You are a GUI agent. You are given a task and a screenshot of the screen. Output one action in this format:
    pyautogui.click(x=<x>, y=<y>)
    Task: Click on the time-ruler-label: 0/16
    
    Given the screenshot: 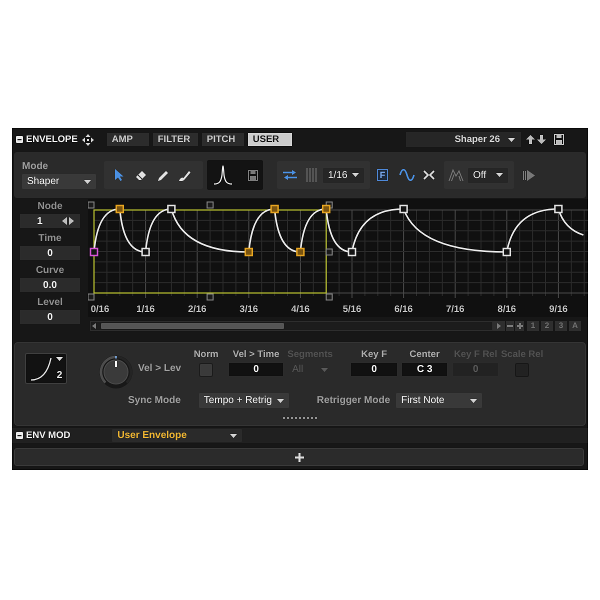 What is the action you would take?
    pyautogui.click(x=100, y=309)
    